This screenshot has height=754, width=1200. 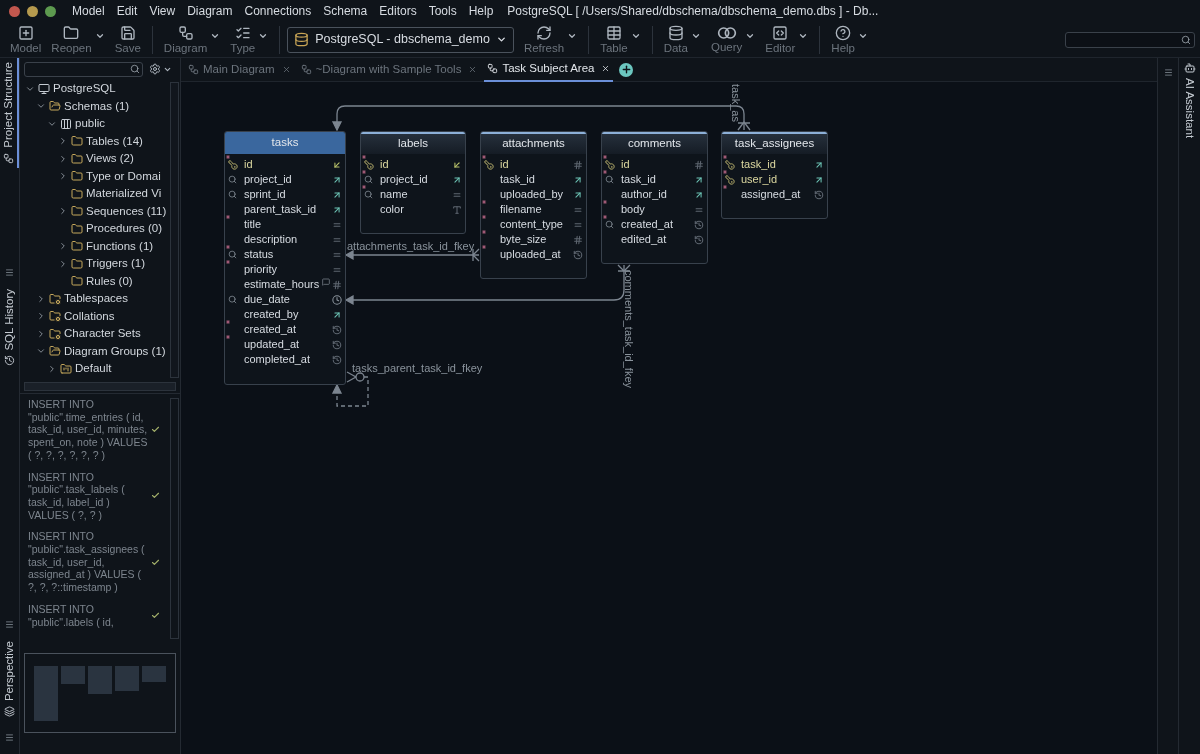 I want to click on toolbar-button: Table, so click(x=620, y=39).